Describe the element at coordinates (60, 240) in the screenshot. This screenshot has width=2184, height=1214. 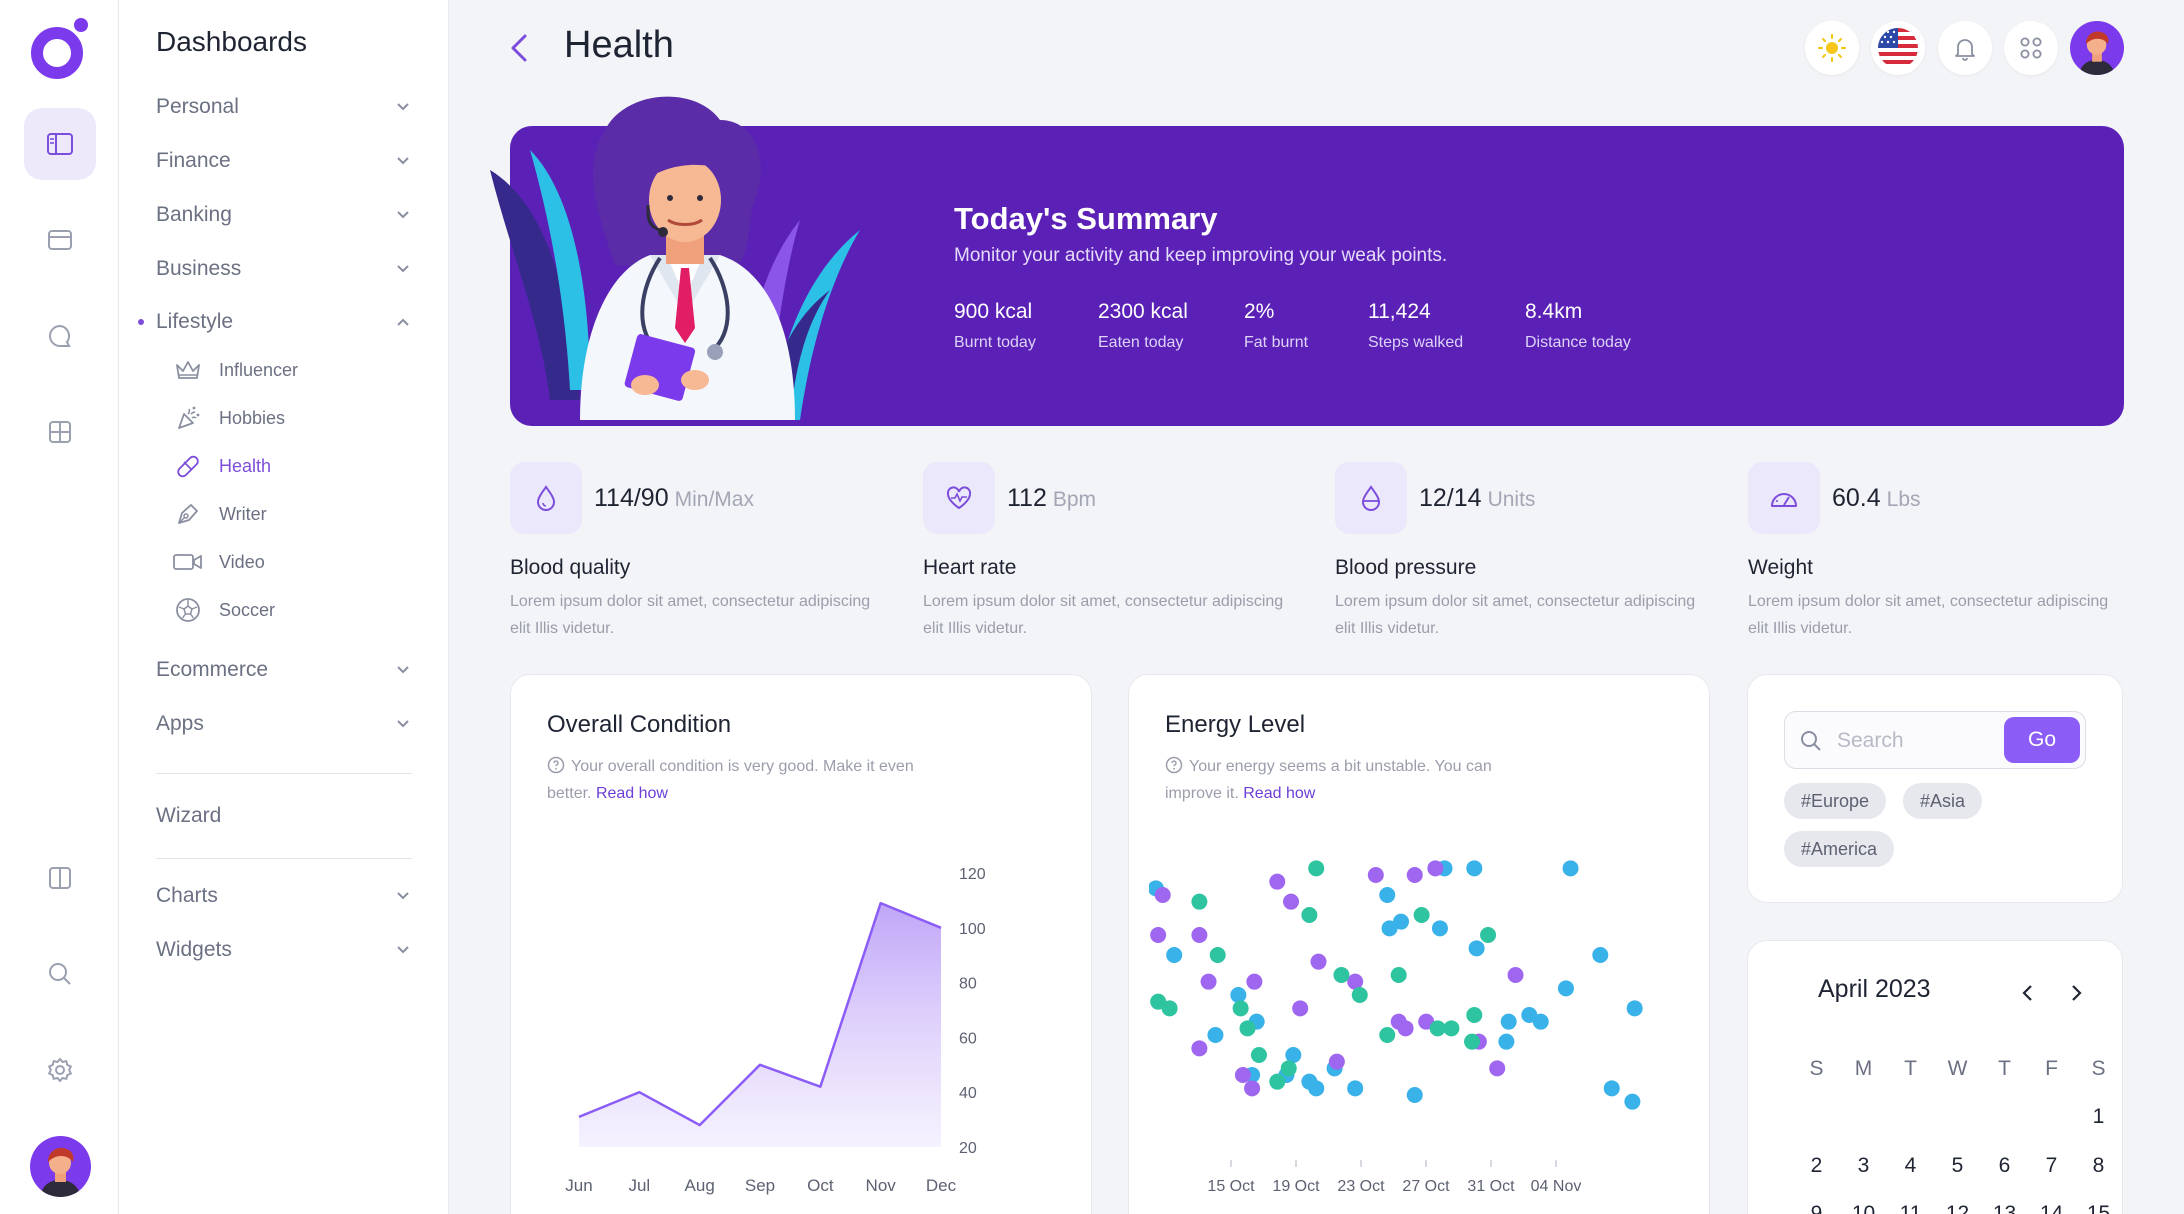
I see `browser-icon` at that location.